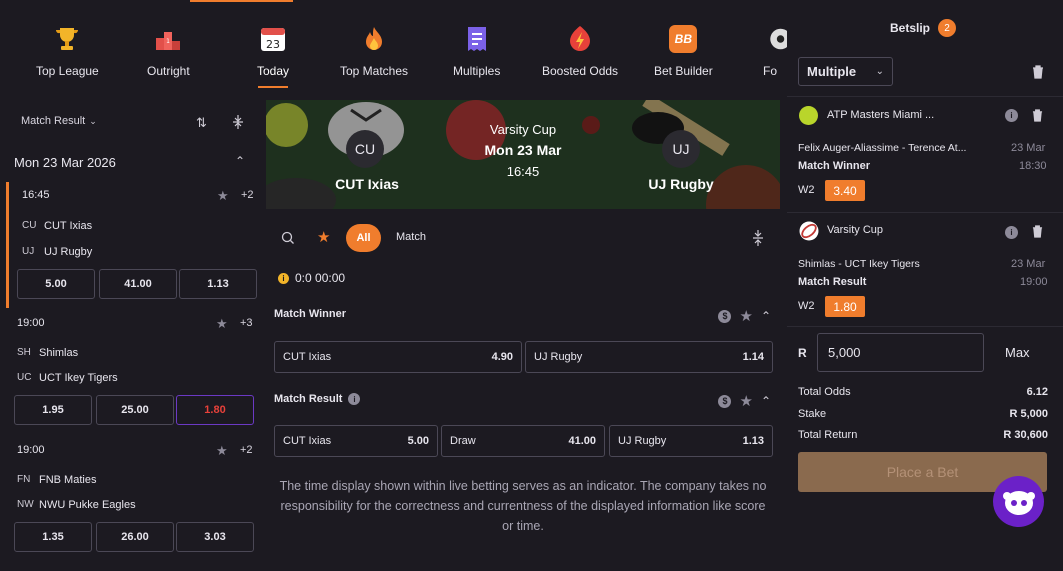 This screenshot has width=1063, height=571. Describe the element at coordinates (56, 284) in the screenshot. I see `odd-button-home: 5.00` at that location.